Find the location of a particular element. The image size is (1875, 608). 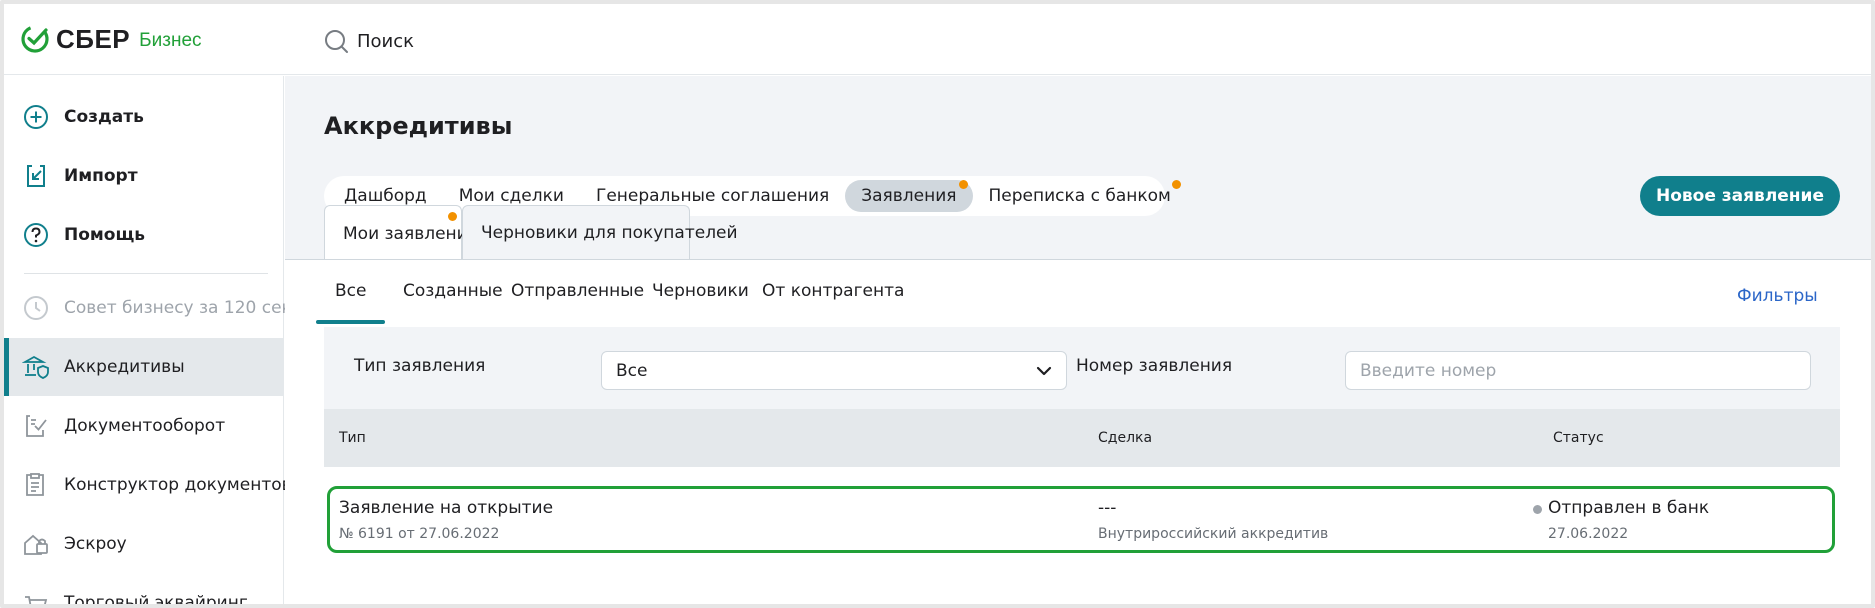

row-type: Заявление на открытие is located at coordinates (446, 508).